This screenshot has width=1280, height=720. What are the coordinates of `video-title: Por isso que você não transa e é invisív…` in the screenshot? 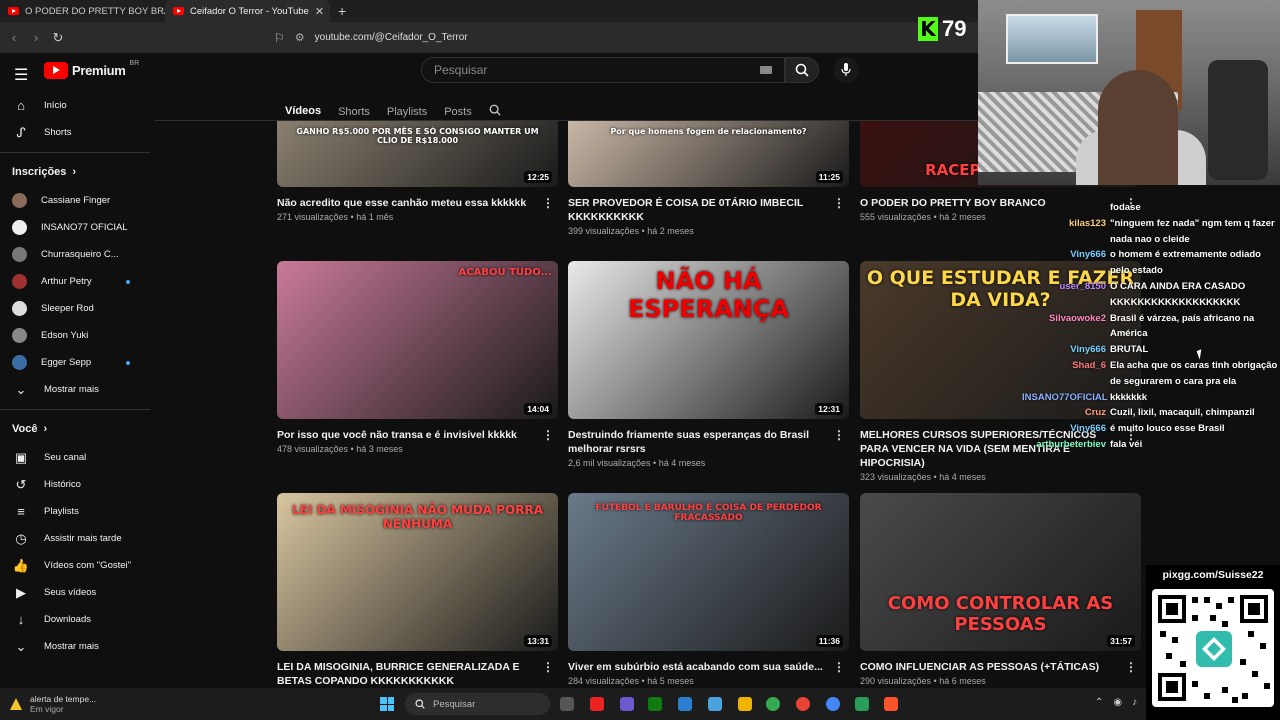 It's located at (397, 435).